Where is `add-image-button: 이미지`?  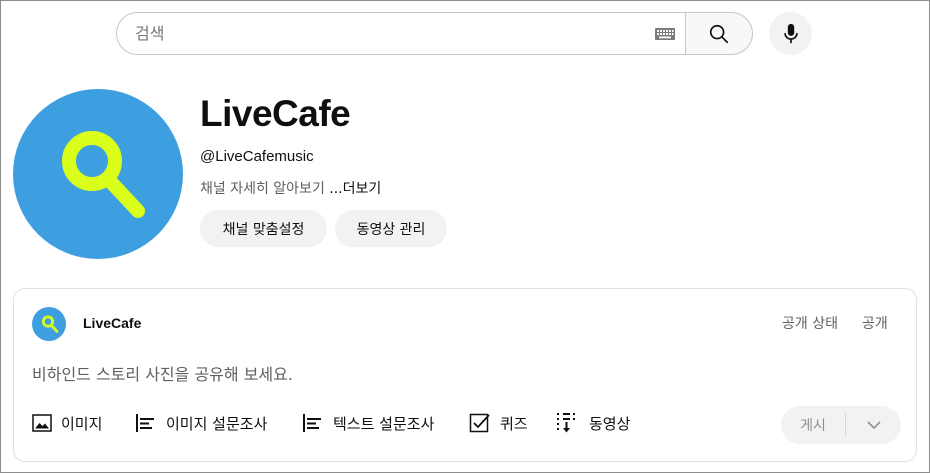
add-image-button: 이미지 is located at coordinates (67, 423).